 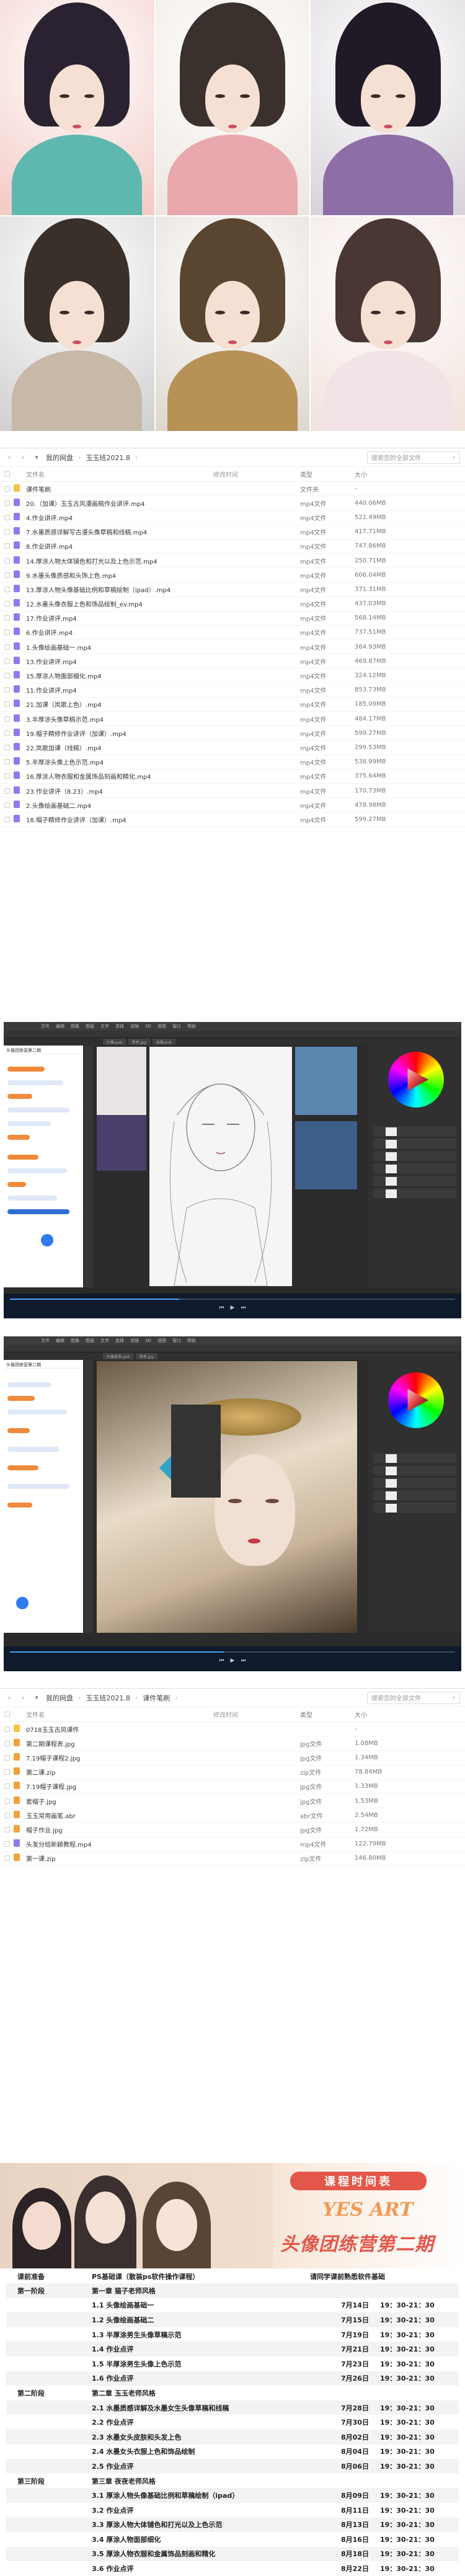 I want to click on file-row: 5.半厚涂头像上色示范.mp4 mp4文件 538.99MB, so click(x=232, y=762).